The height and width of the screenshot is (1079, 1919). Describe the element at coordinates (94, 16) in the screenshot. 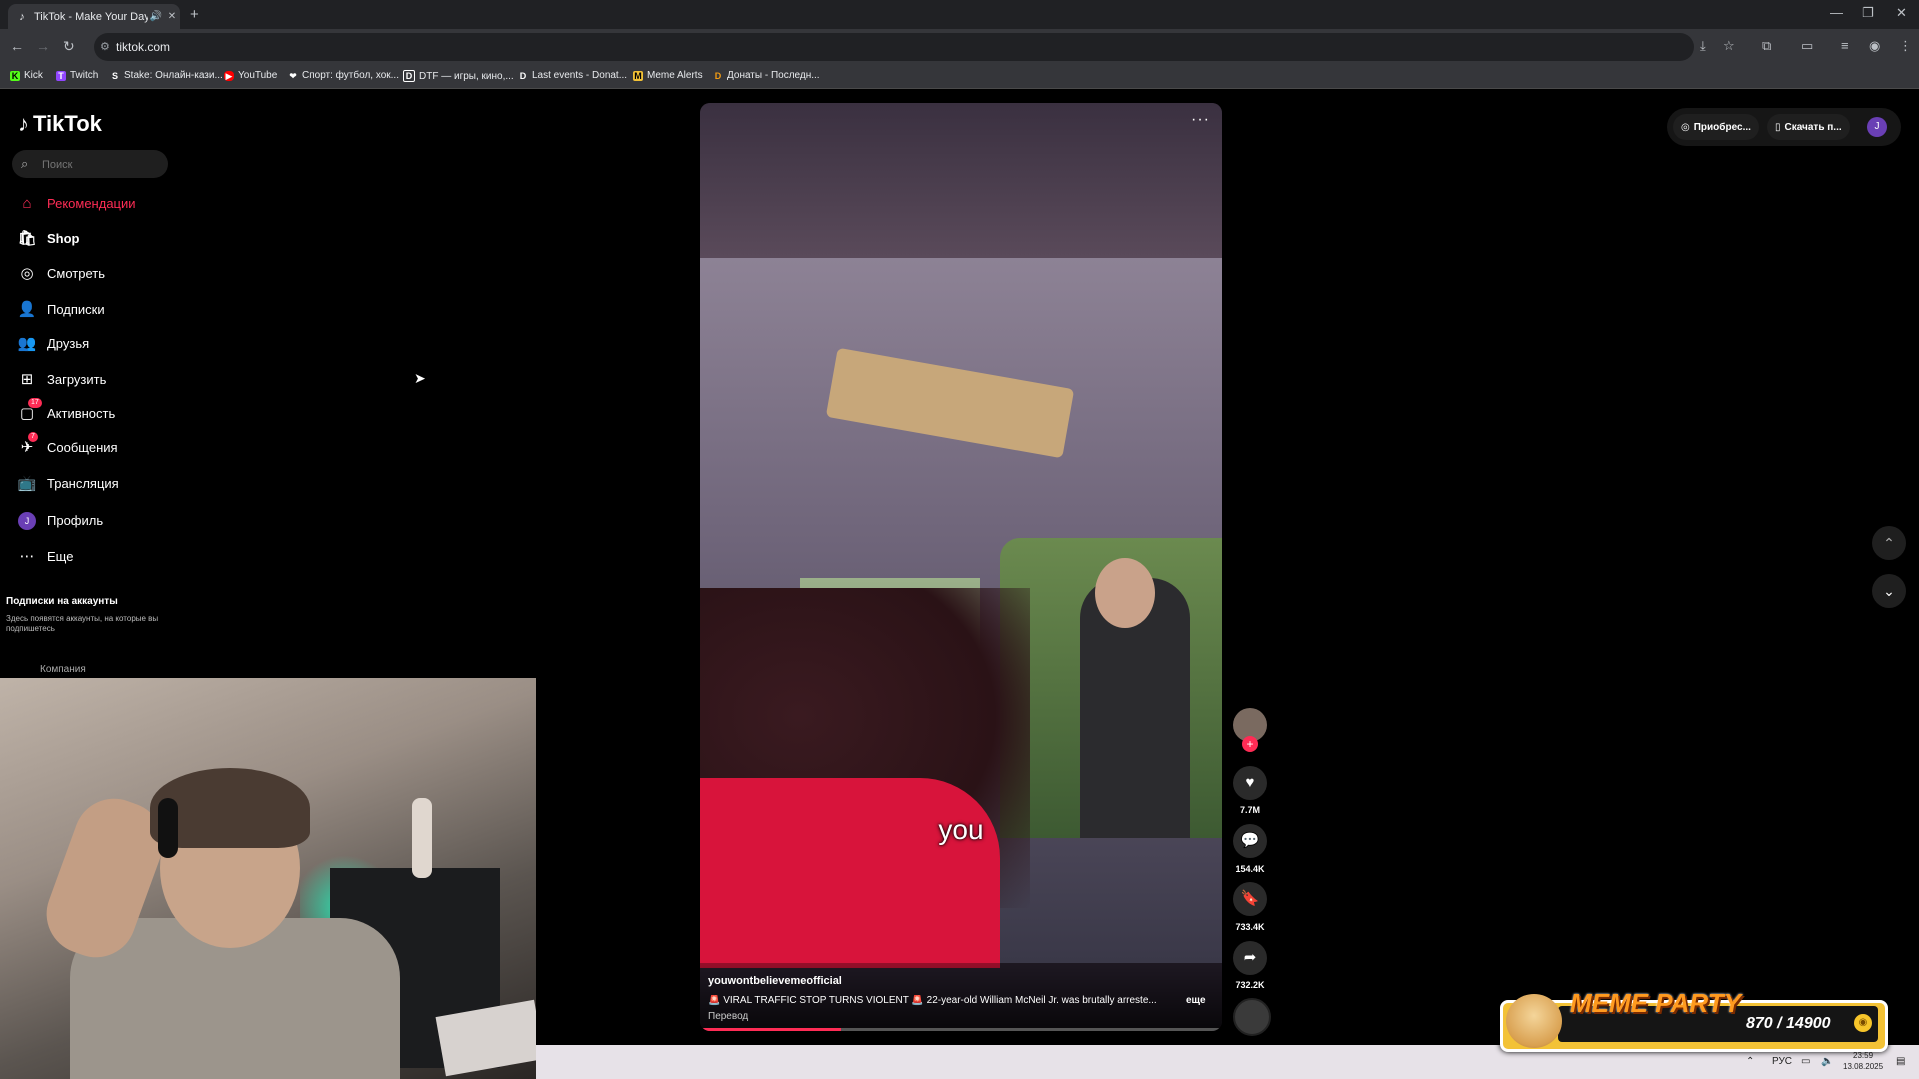

I see `browser-tab: ♪ TikTok - Make Your Day 🔊 ✕` at that location.